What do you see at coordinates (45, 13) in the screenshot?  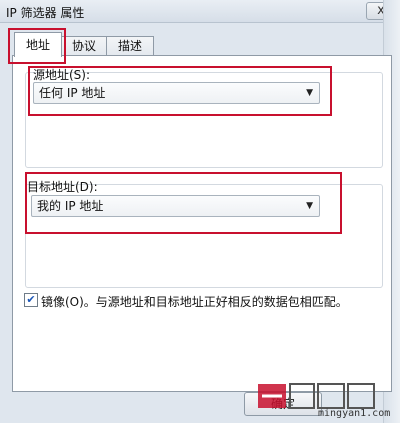 I see `window-title: IP 筛选器 属性` at bounding box center [45, 13].